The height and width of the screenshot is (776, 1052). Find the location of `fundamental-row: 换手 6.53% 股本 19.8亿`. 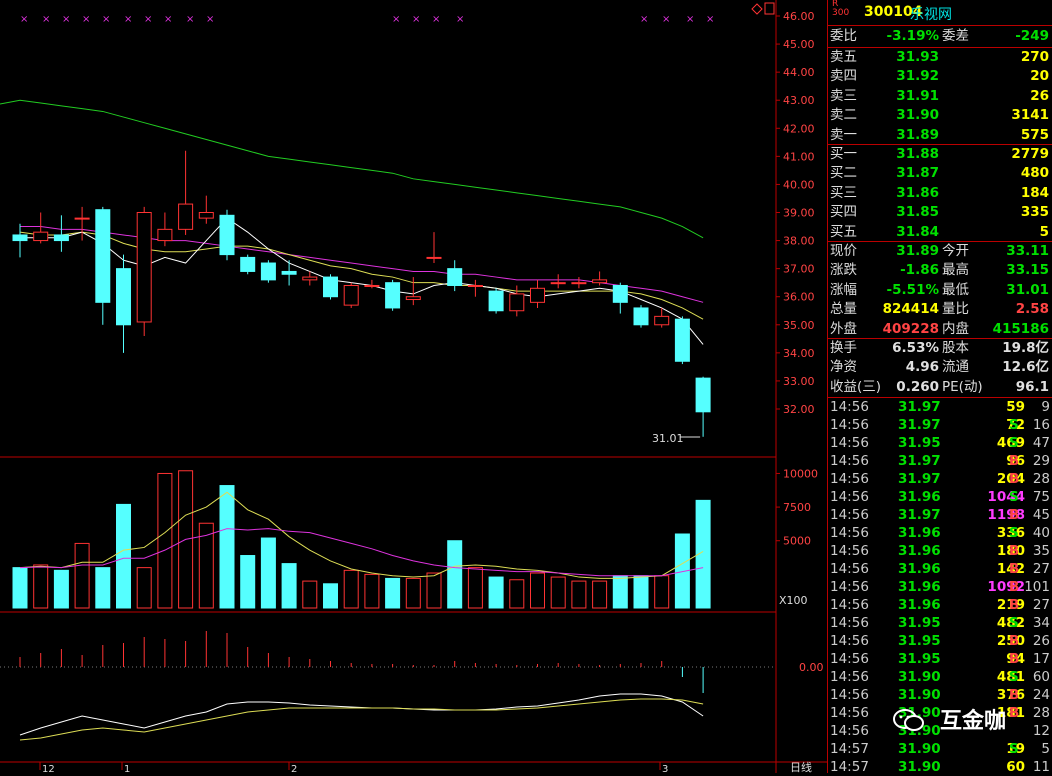

fundamental-row: 换手 6.53% 股本 19.8亿 is located at coordinates (940, 348).